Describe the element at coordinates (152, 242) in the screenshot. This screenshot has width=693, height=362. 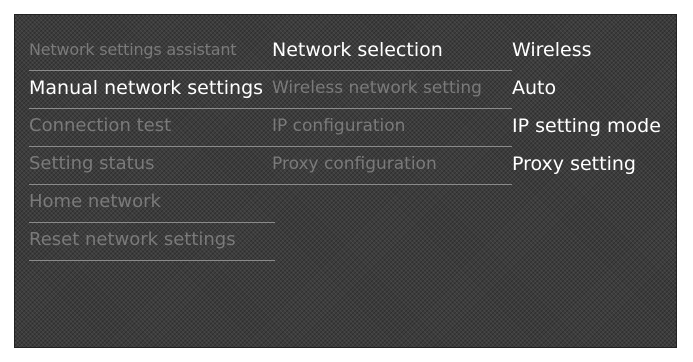
I see `menu-item-reset-network-settings: Reset network settings` at that location.